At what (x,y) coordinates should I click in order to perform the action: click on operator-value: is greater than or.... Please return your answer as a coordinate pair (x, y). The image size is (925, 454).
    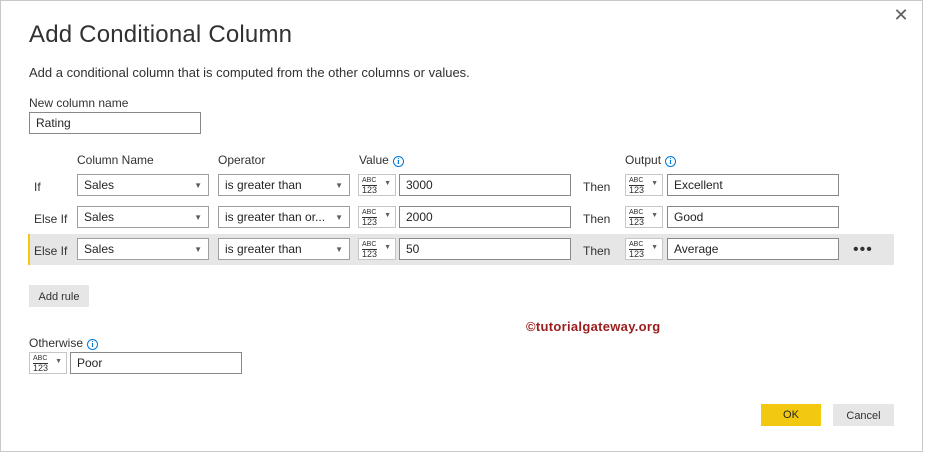
    Looking at the image, I should click on (275, 217).